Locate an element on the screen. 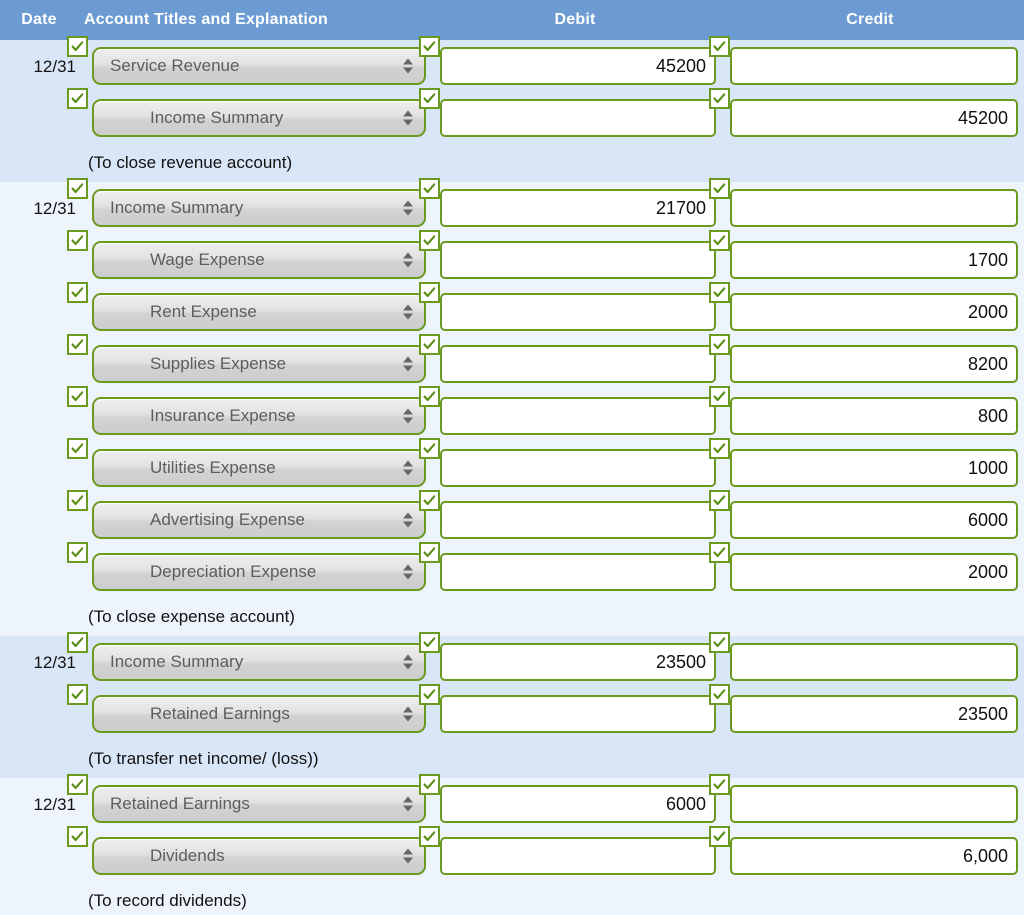 The height and width of the screenshot is (915, 1024). debit-input: 21700 is located at coordinates (578, 208).